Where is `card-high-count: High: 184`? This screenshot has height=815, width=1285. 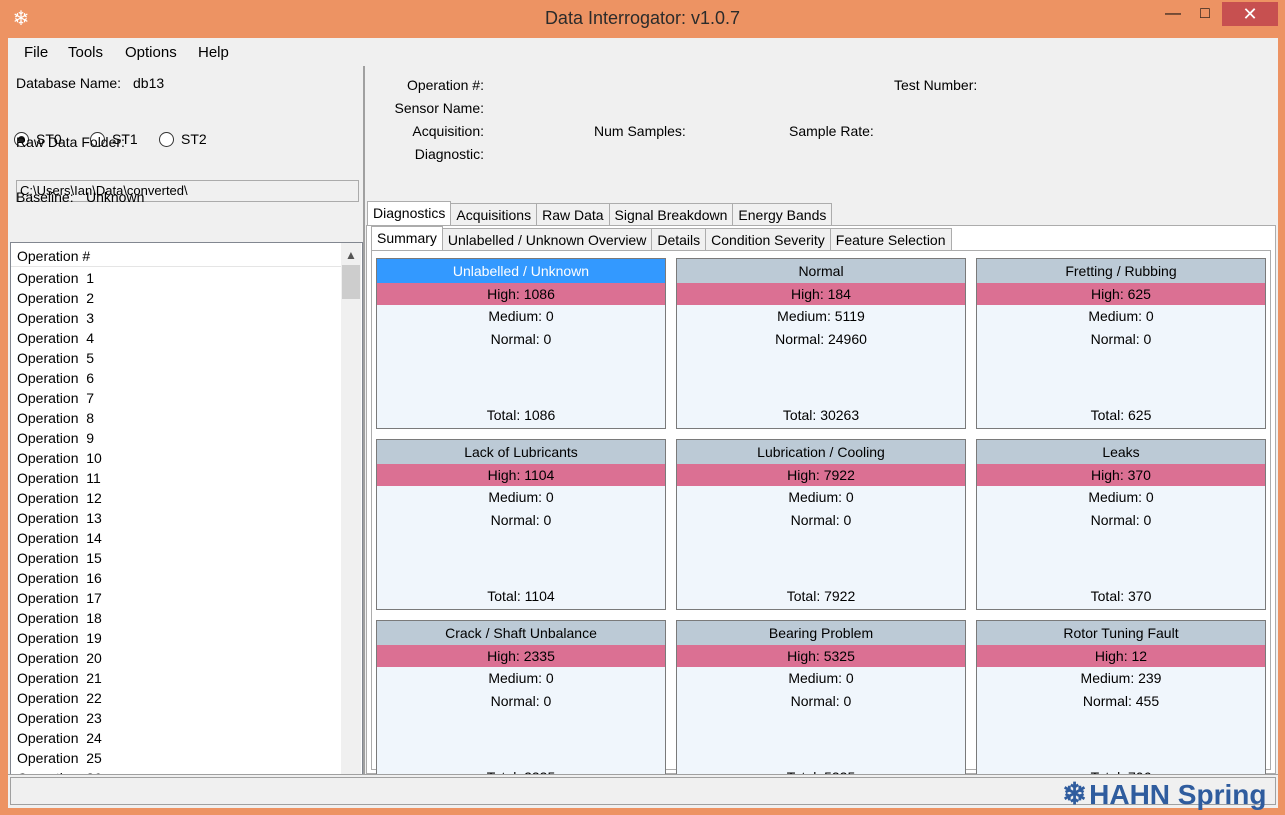 card-high-count: High: 184 is located at coordinates (821, 294).